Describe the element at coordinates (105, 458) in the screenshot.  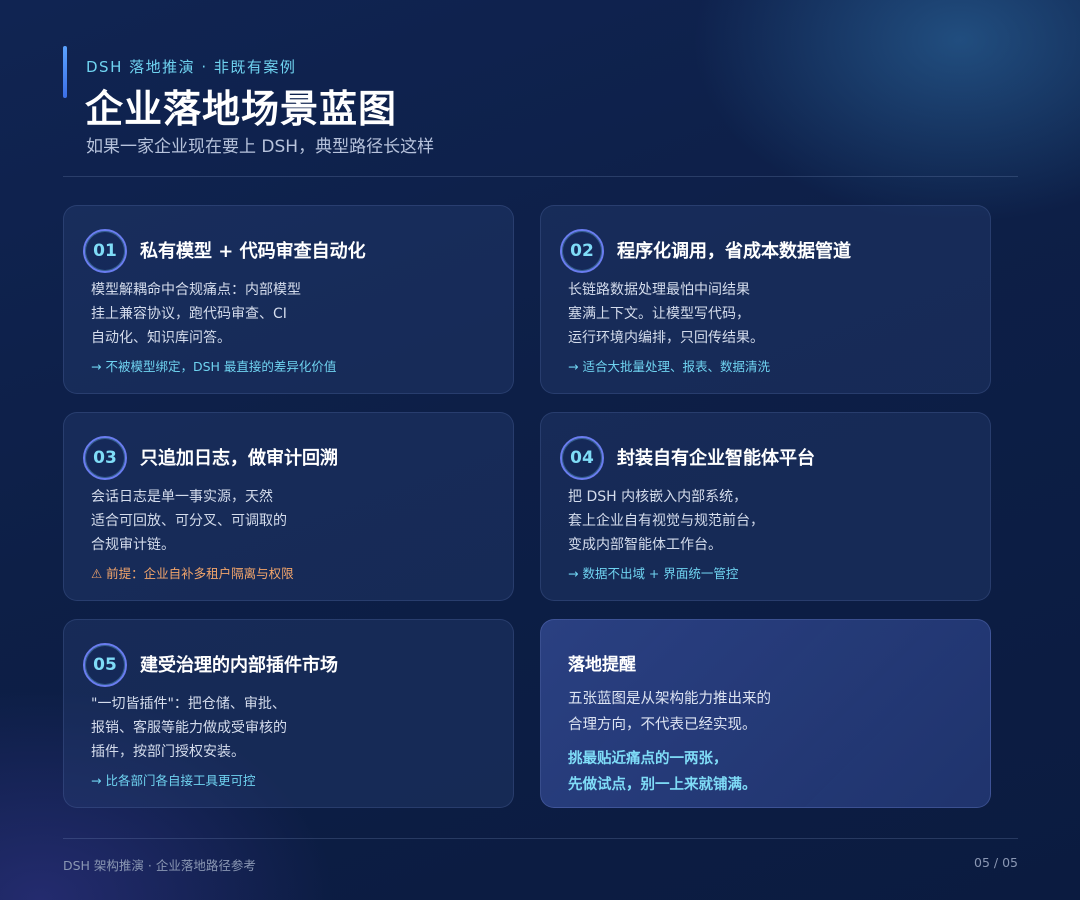
I see `card-number-badge: 03` at that location.